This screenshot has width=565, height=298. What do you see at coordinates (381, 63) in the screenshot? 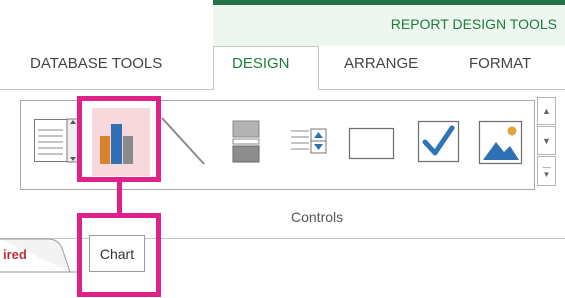
I see `tab-arrange: ARRANGE` at bounding box center [381, 63].